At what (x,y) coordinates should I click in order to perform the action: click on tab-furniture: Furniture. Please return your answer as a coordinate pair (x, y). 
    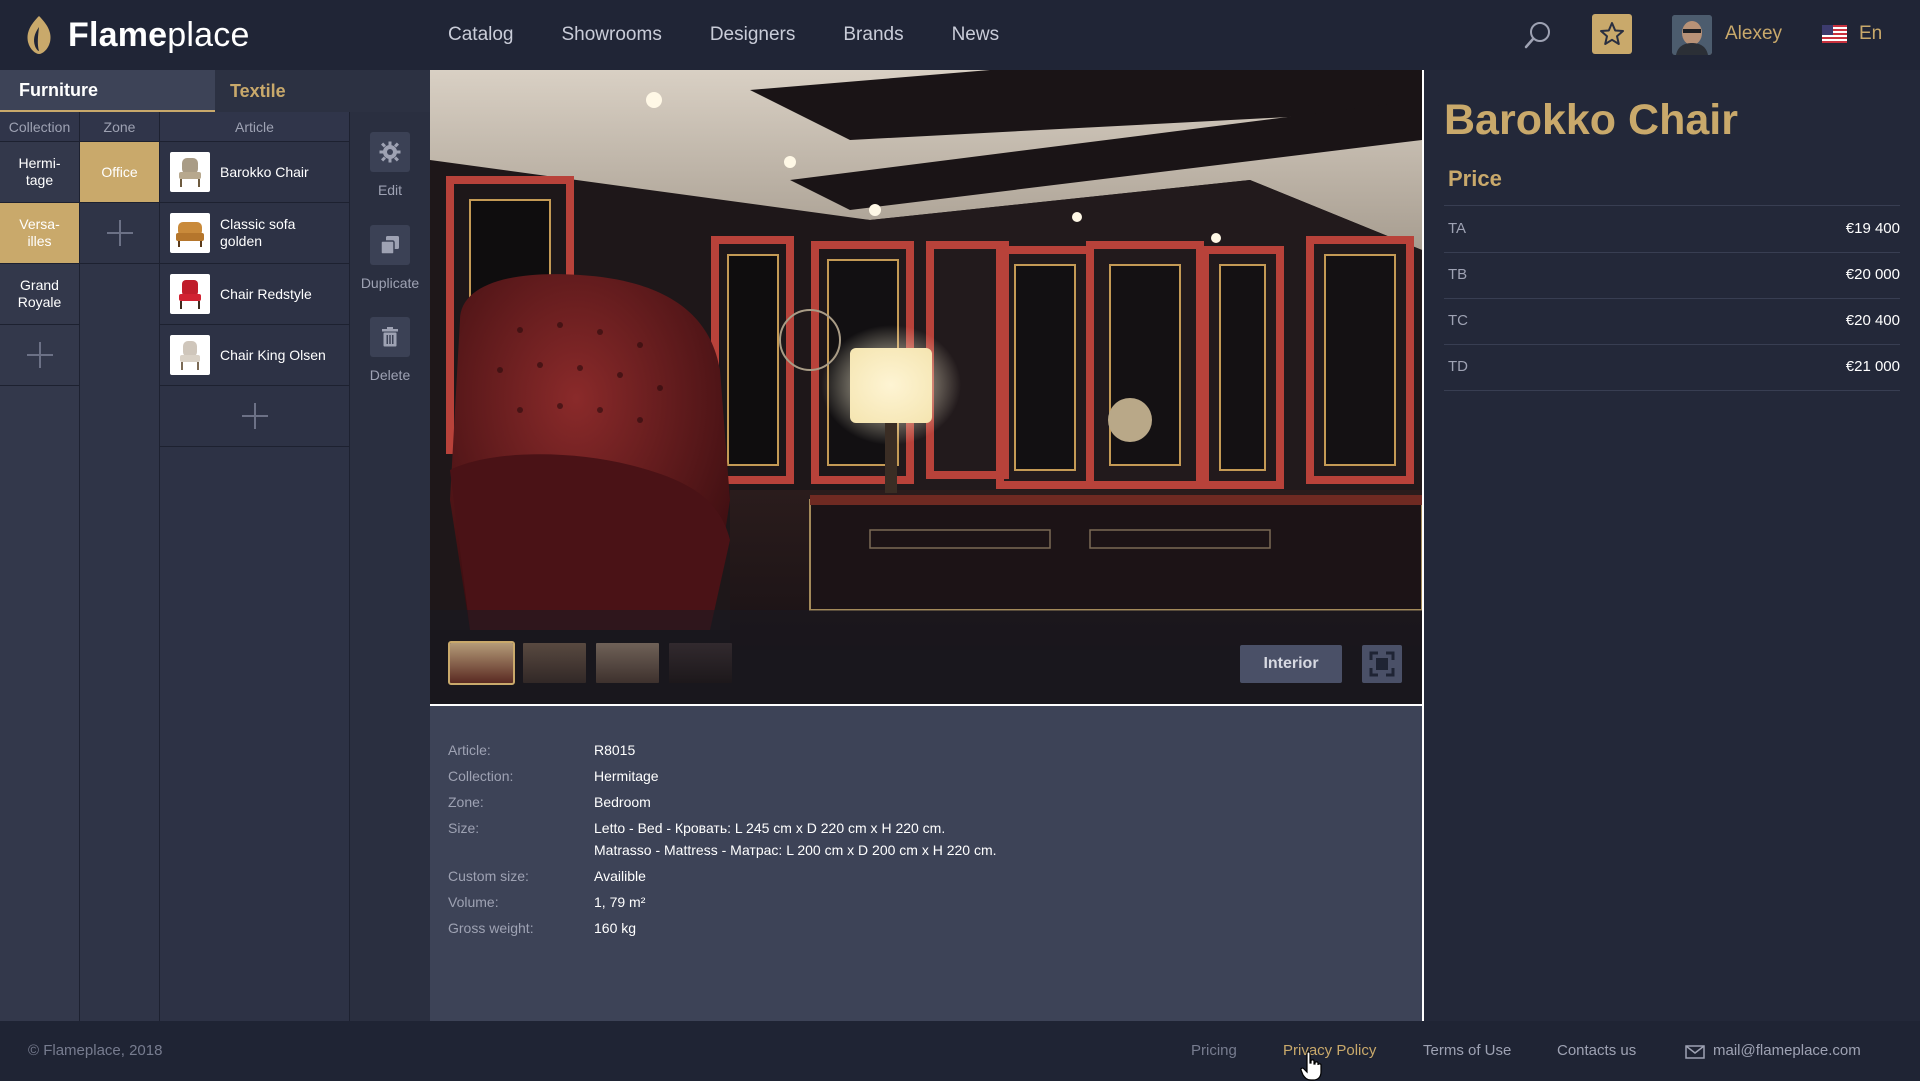
    Looking at the image, I should click on (107, 91).